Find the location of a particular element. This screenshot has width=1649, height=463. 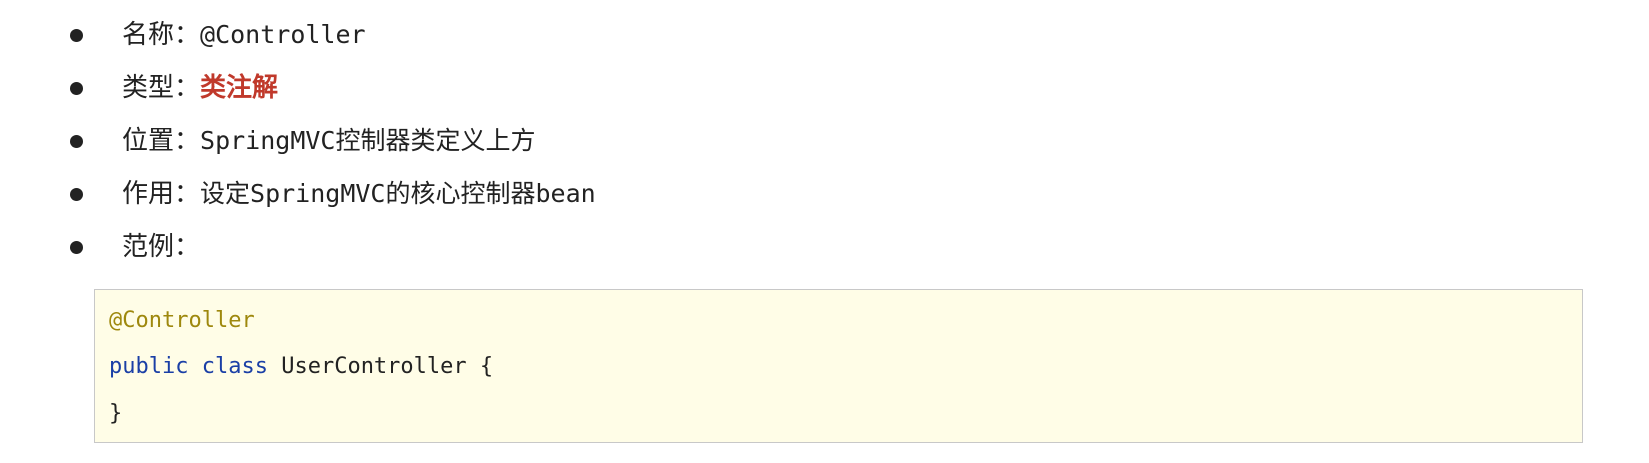

item-value: SpringMVC控制器类定义上方 is located at coordinates (368, 140).